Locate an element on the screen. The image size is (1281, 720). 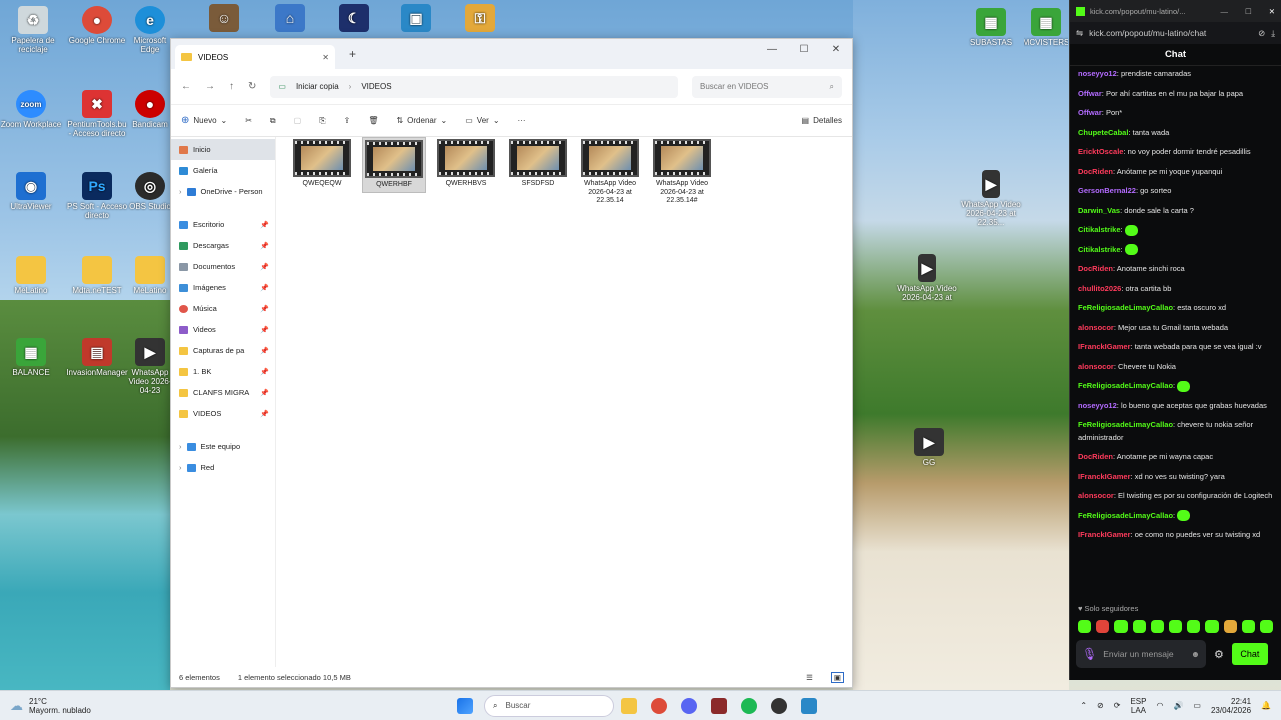
minimize-button: — is located at coordinates (1224, 11).